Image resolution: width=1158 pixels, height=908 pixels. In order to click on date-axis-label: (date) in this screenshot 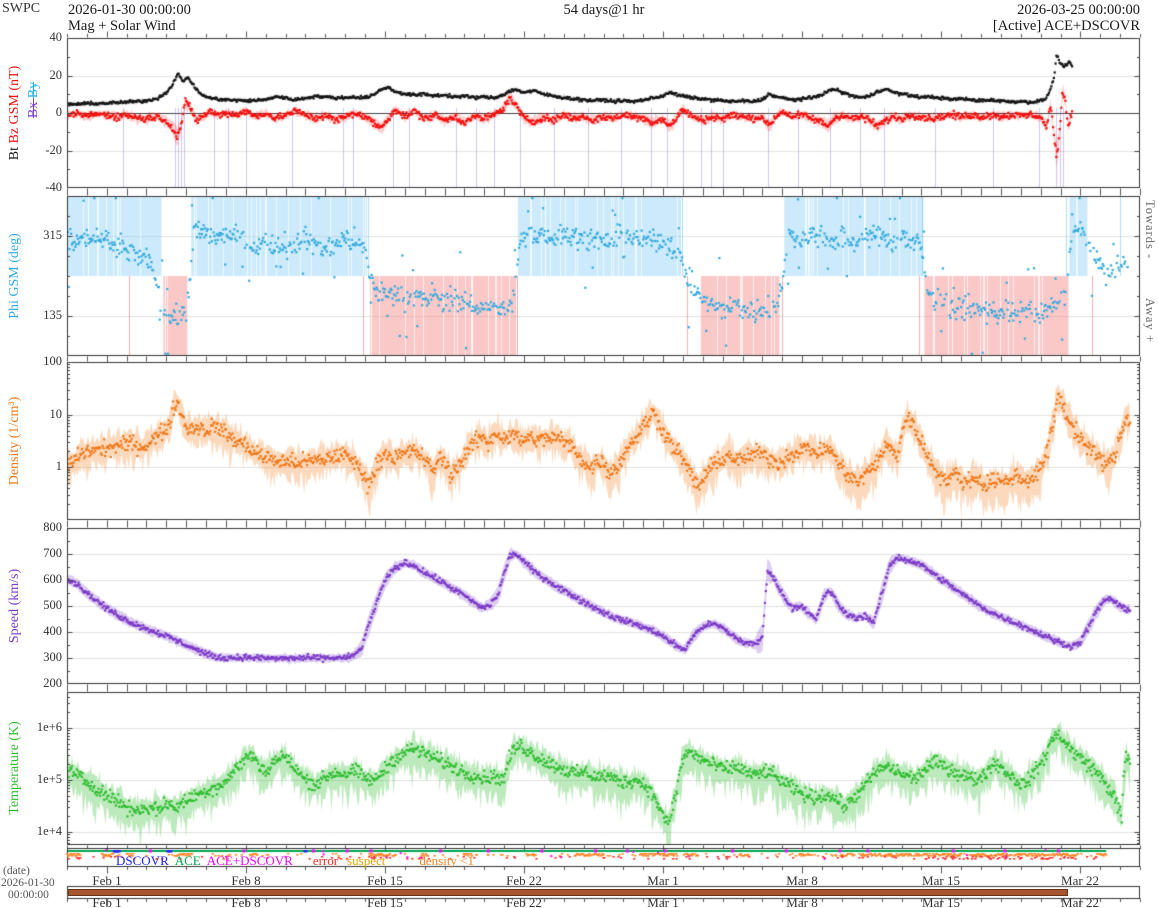, I will do `click(16, 871)`.